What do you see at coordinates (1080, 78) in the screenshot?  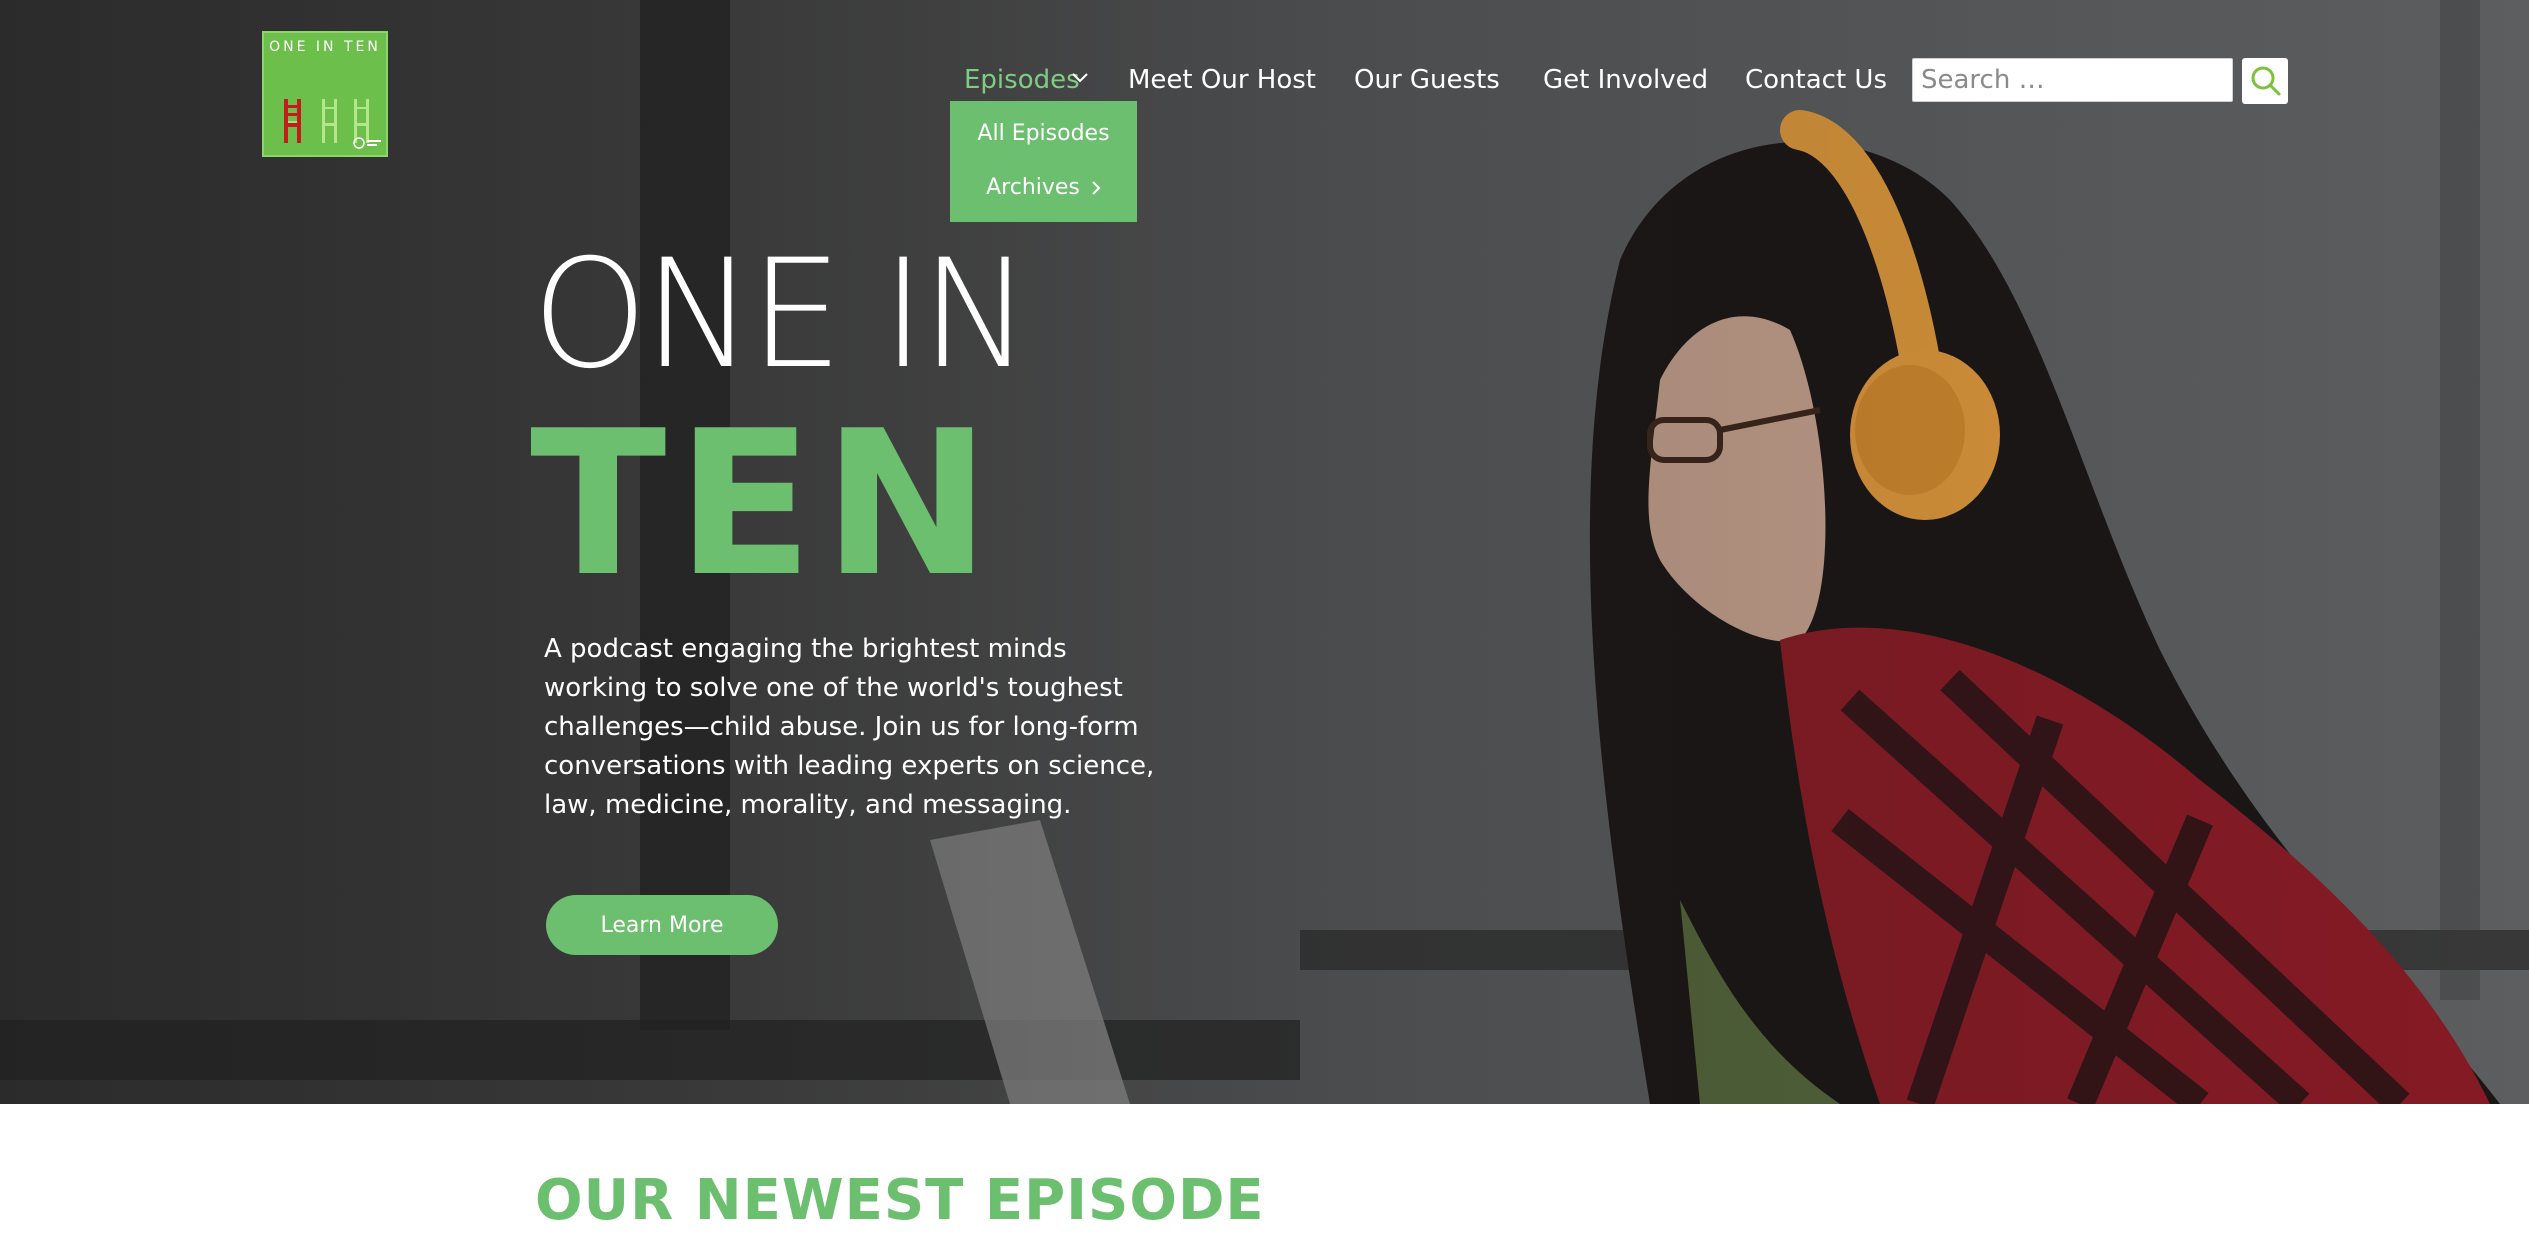 I see `chevron-down-icon` at bounding box center [1080, 78].